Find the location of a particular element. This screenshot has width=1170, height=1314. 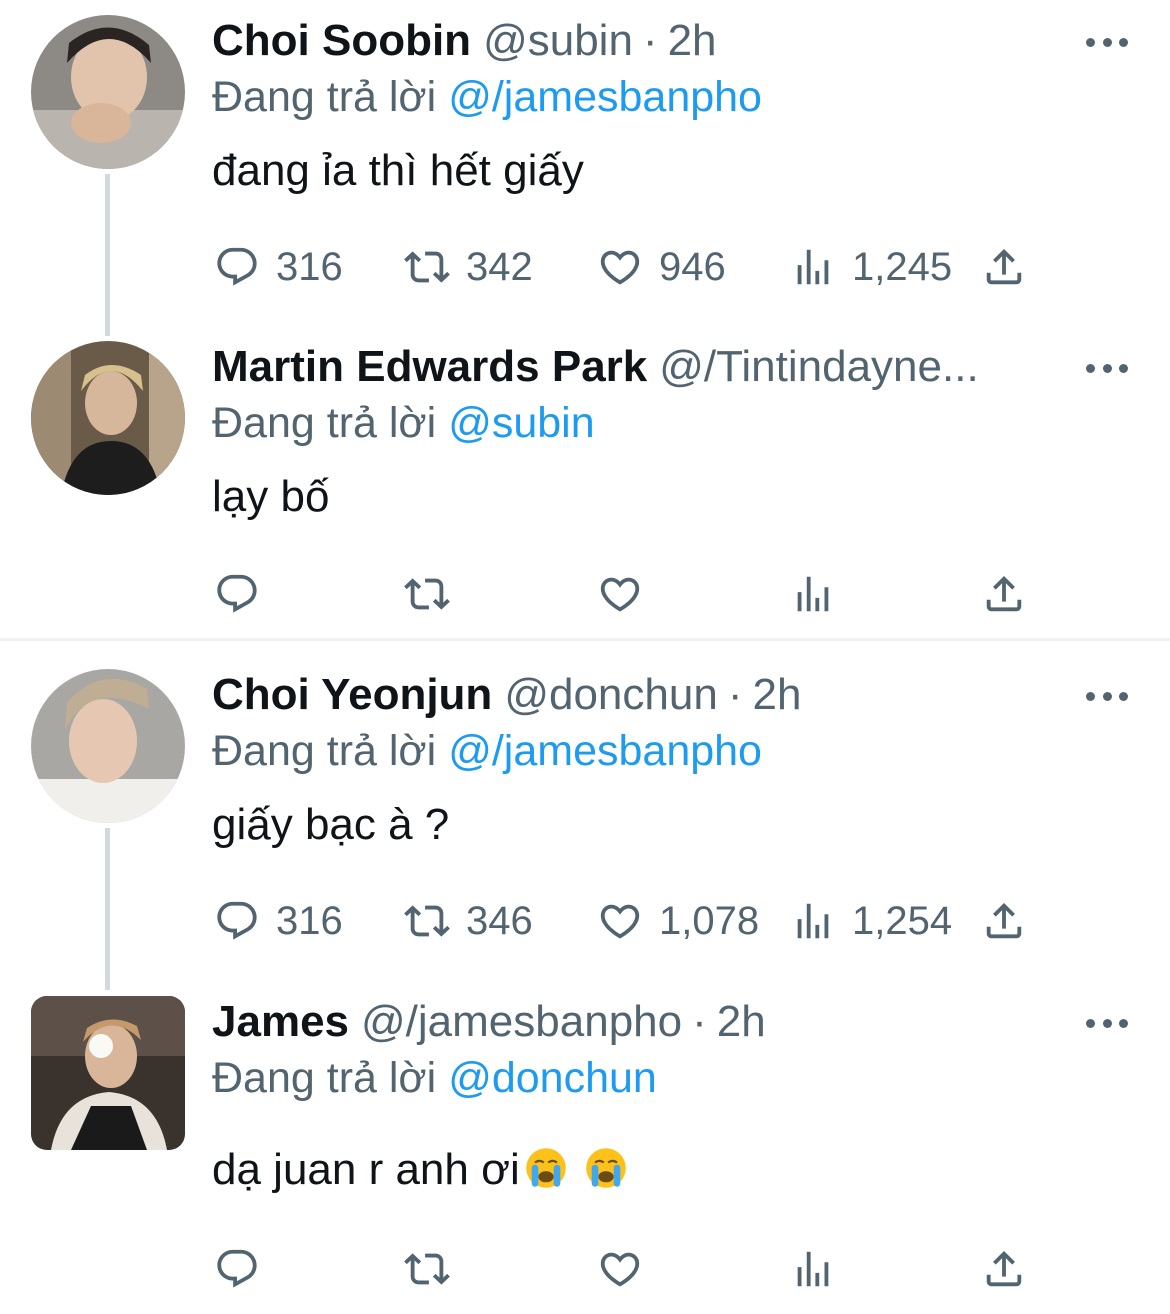

tweet-header: James @/jamesbanpho · 2h is located at coordinates (489, 1022).